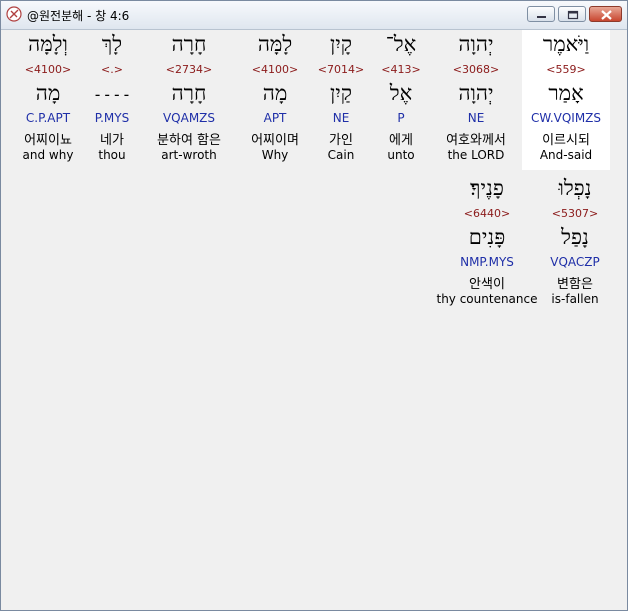  I want to click on english-gloss: the LORD, so click(476, 155).